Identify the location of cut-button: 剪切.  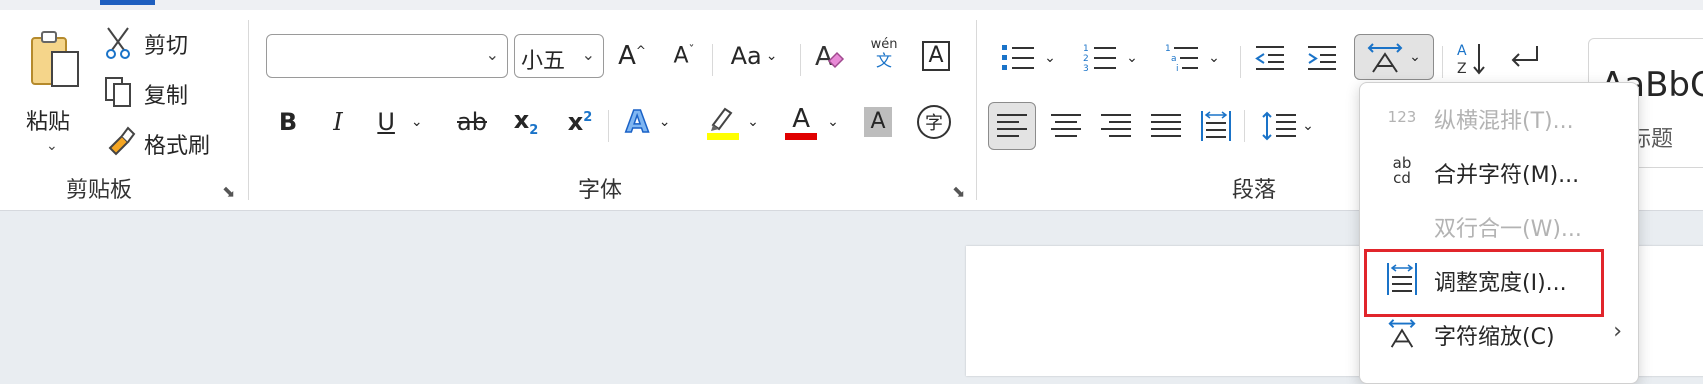
(149, 44).